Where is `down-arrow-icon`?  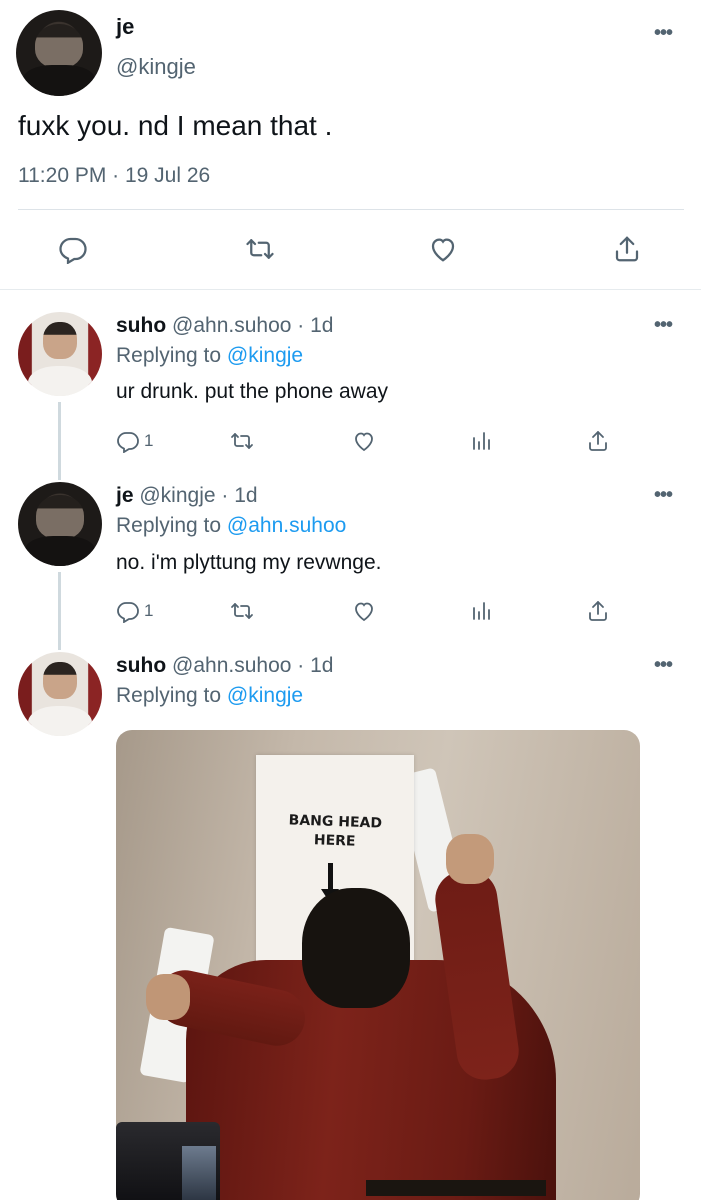 down-arrow-icon is located at coordinates (330, 883).